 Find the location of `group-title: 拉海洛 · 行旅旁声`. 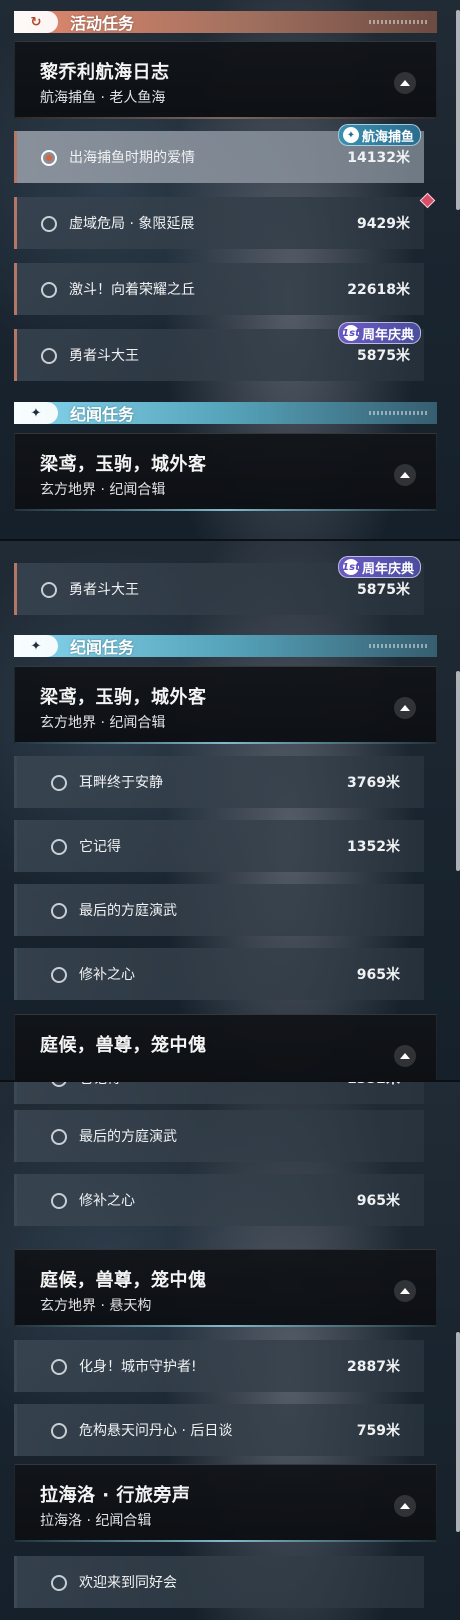

group-title: 拉海洛 · 行旅旁声 is located at coordinates (115, 1495).